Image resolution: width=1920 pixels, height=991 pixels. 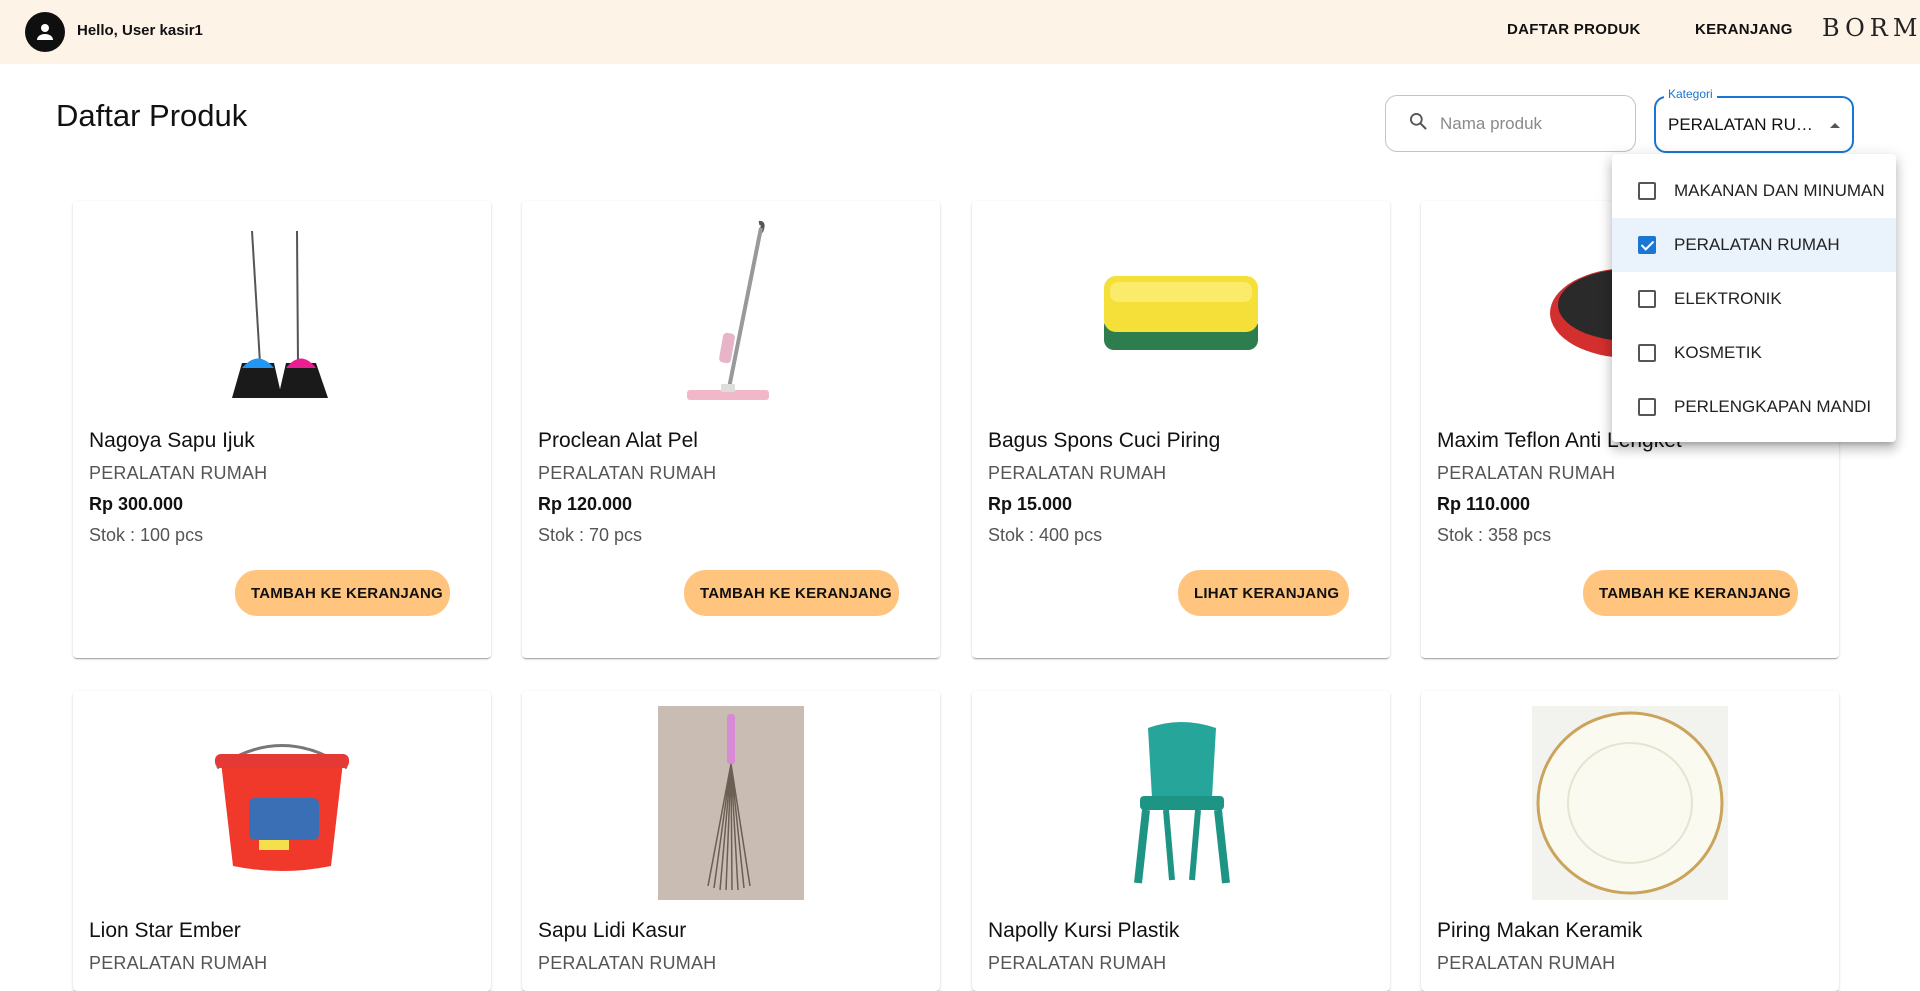 I want to click on bucket-icon, so click(x=282, y=803).